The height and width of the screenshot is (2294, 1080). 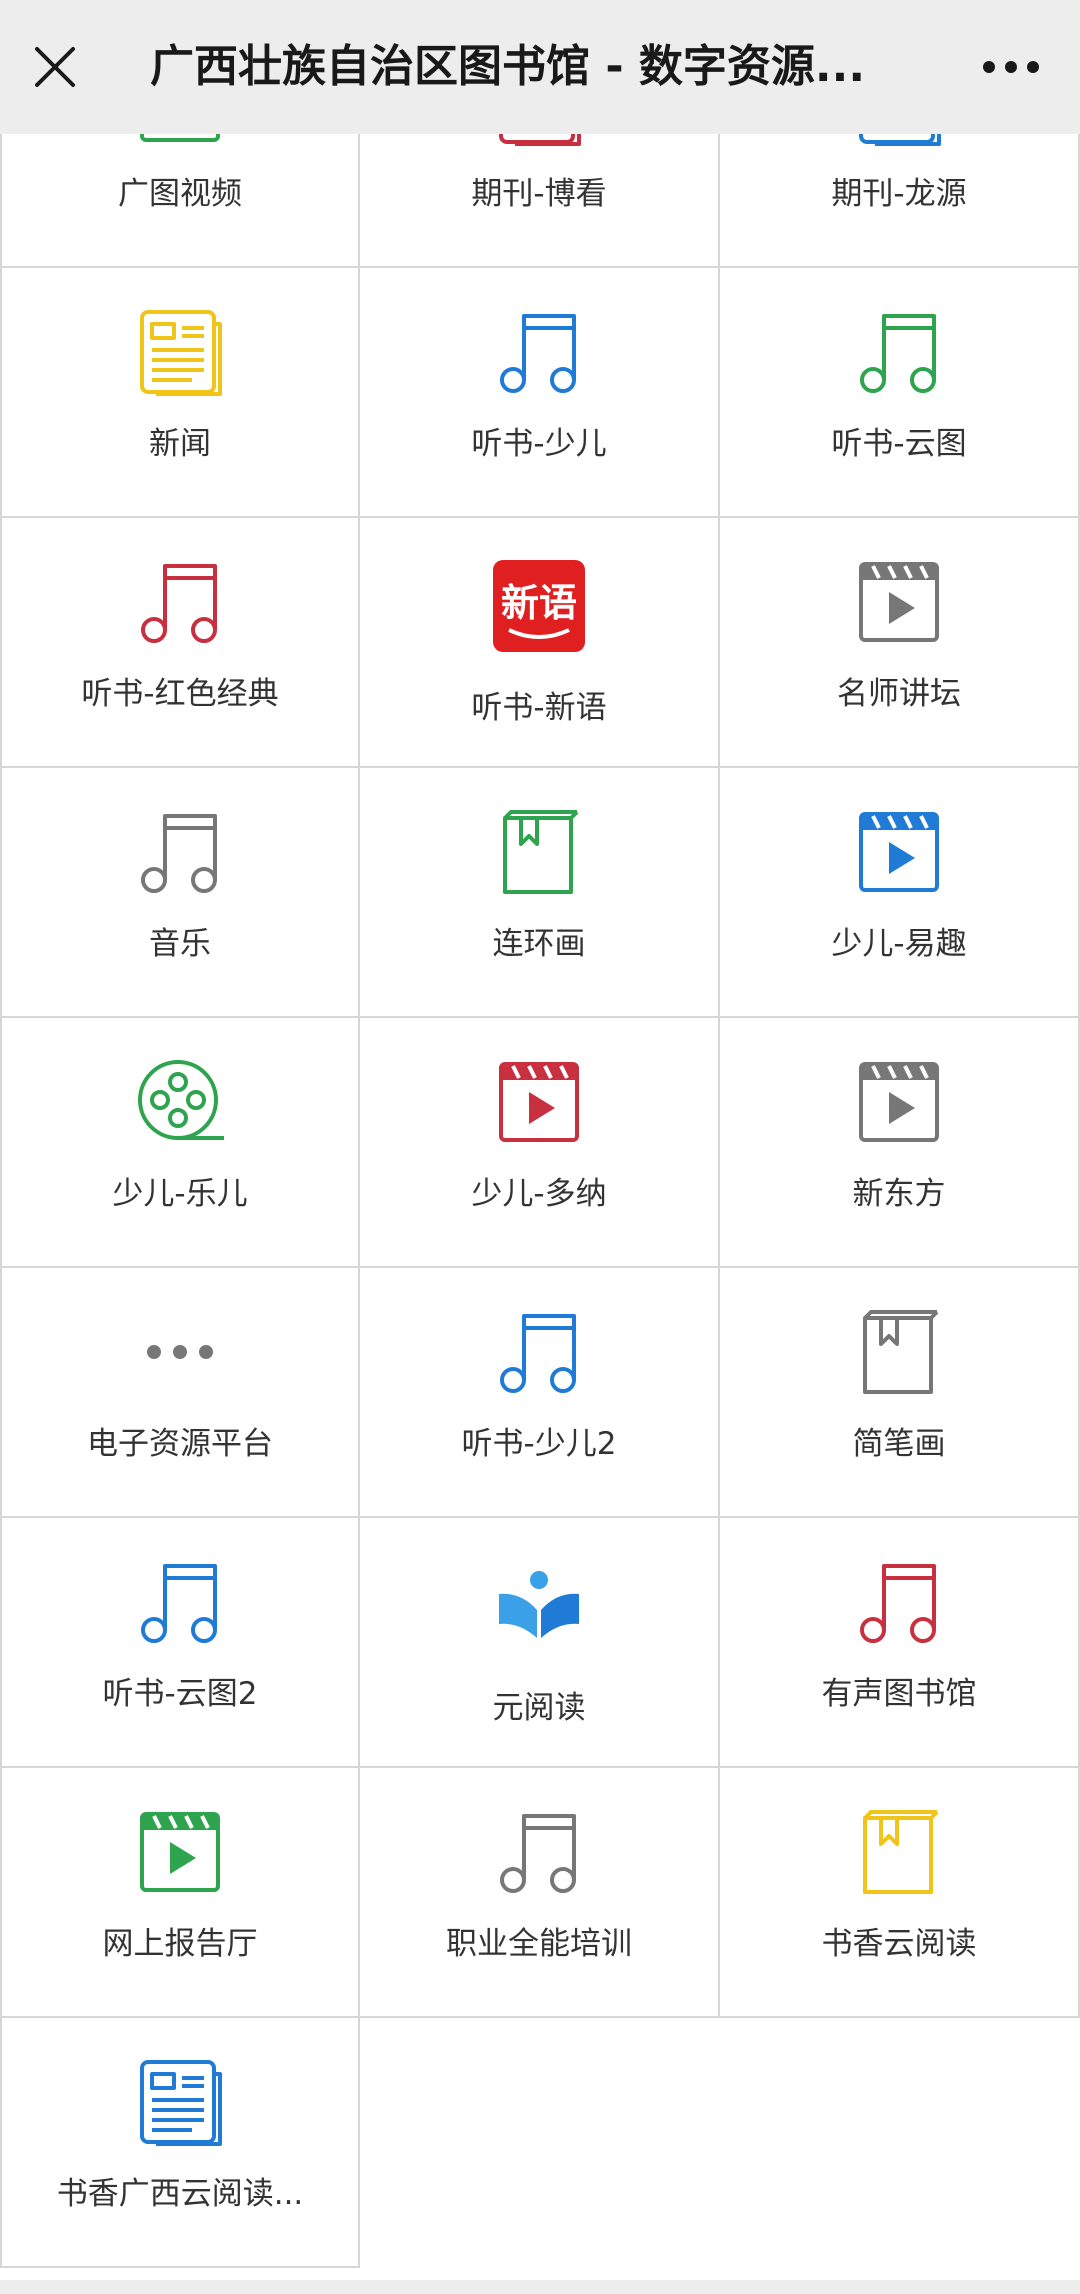 I want to click on resource-tile: 职业全能培训, so click(x=540, y=1893).